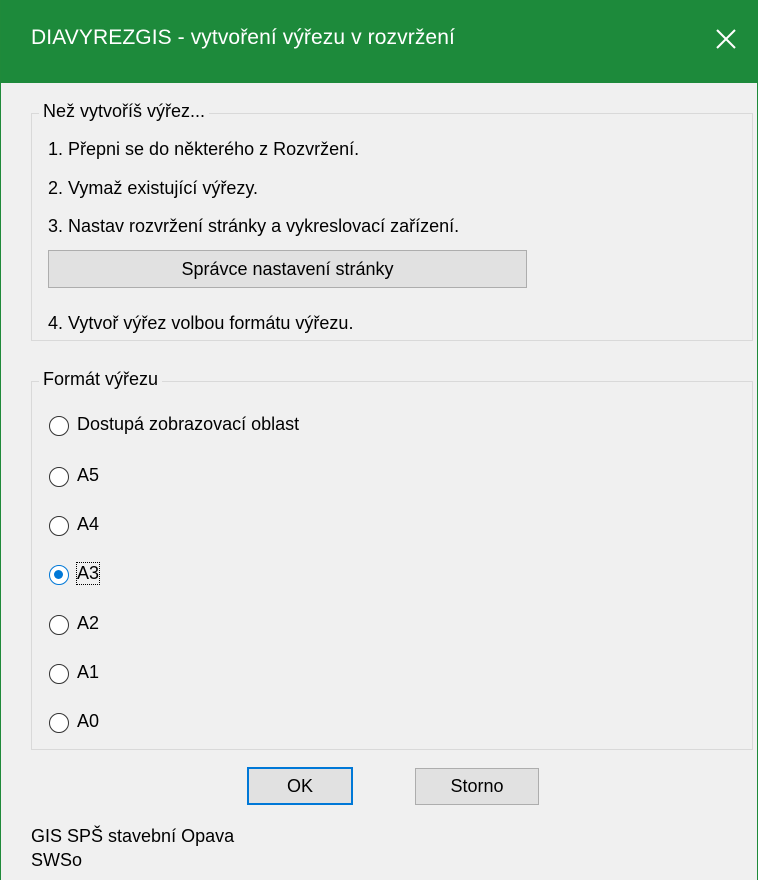  I want to click on radio-label: A2, so click(88, 623).